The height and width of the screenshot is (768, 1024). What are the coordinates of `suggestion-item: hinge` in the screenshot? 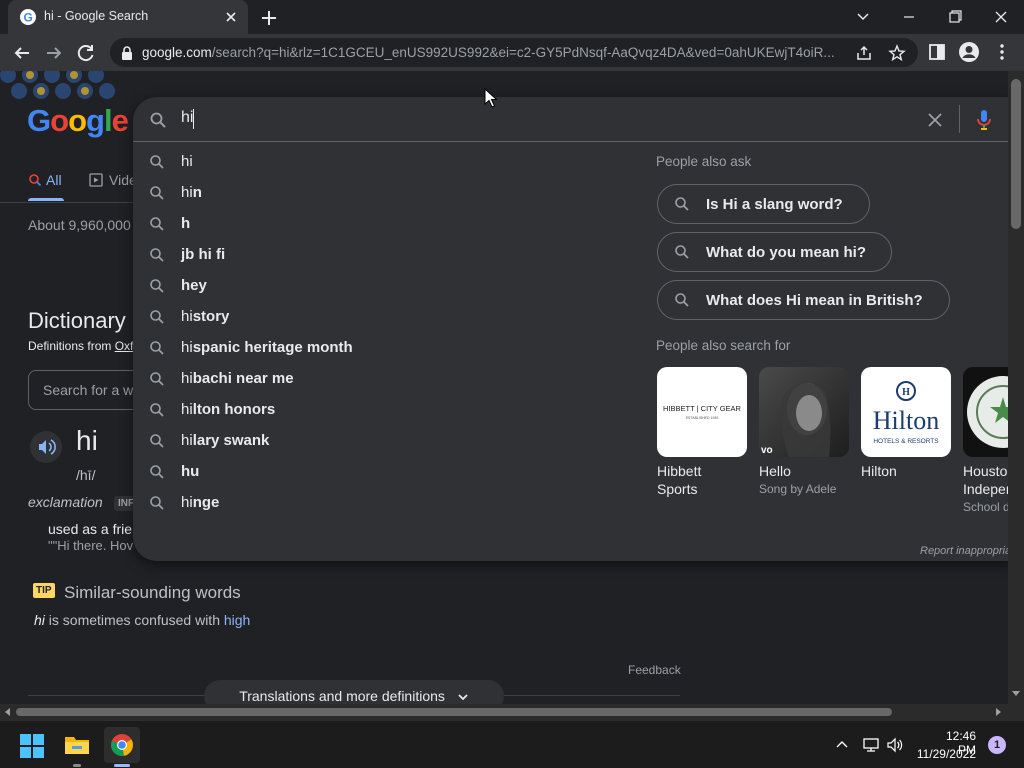 It's located at (383, 503).